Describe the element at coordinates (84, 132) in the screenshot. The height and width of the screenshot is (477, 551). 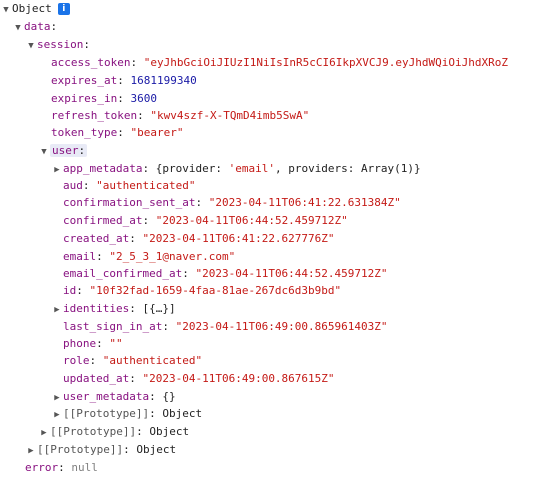
I see `token-type-key: token_type` at that location.